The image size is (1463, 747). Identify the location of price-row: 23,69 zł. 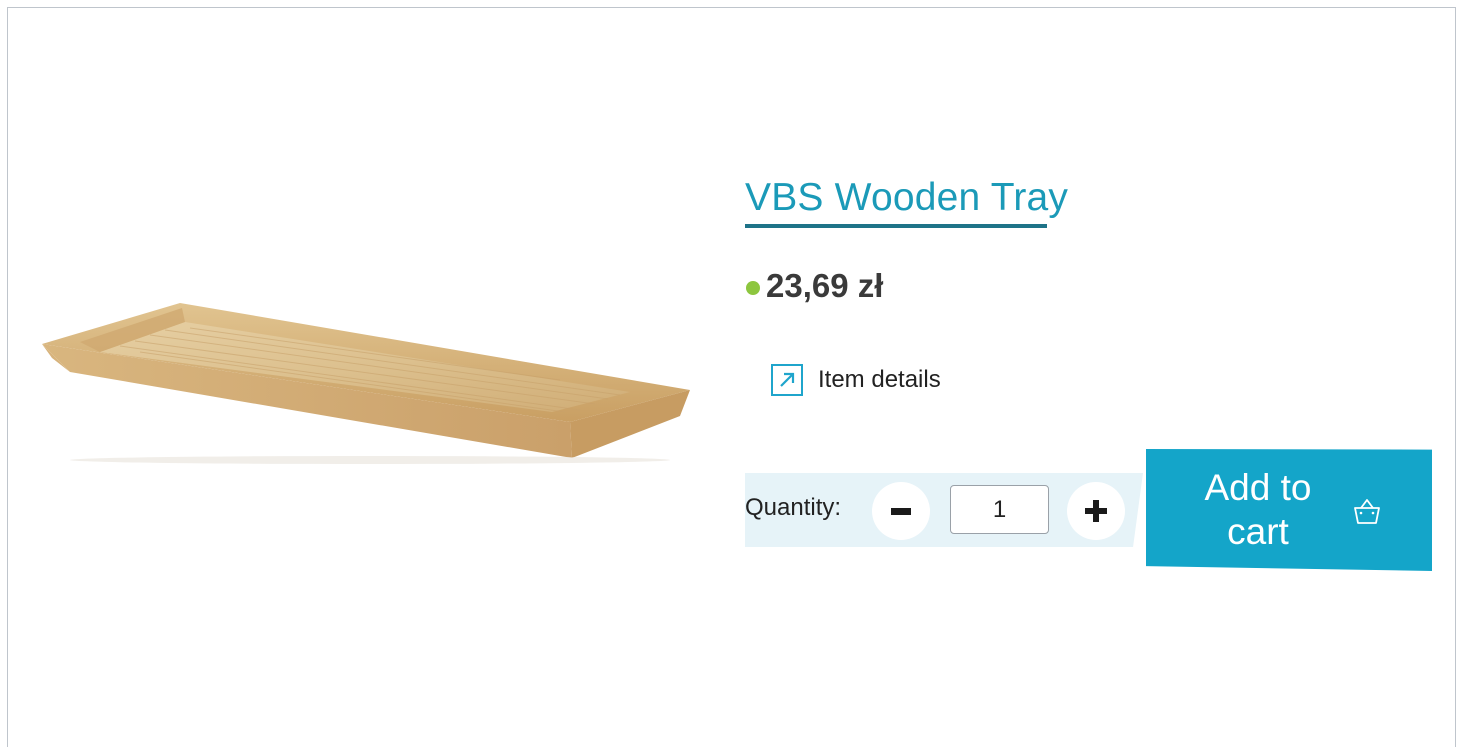
(814, 286).